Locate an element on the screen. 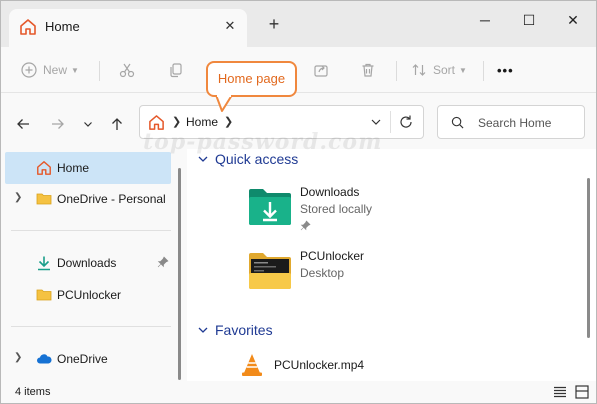  search-placeholder: Search Home is located at coordinates (515, 123).